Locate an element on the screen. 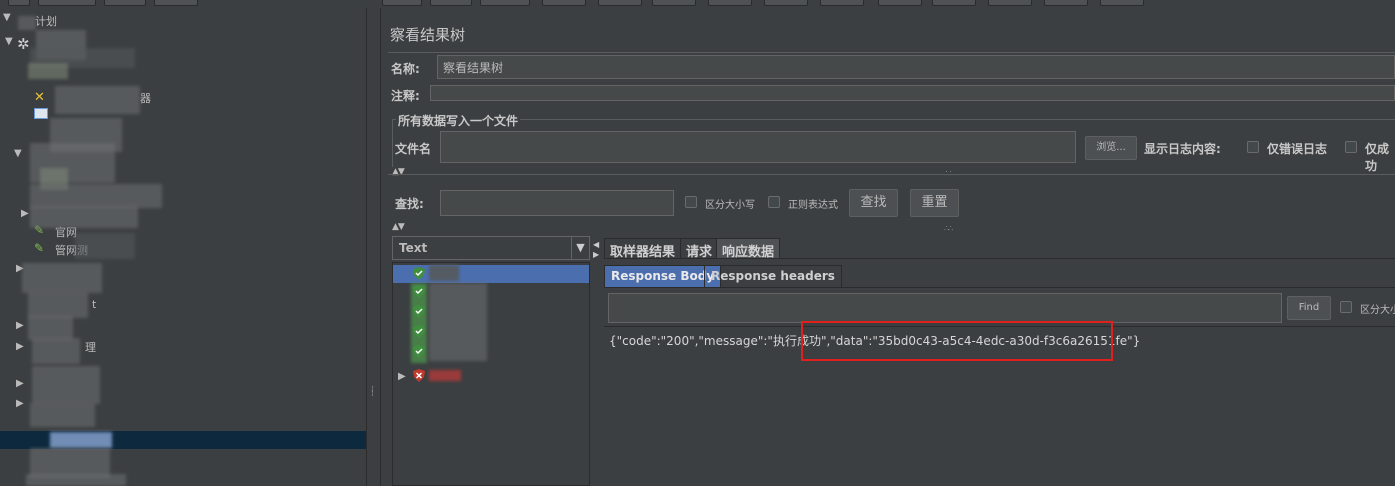  pencil-icon: ✎ is located at coordinates (39, 248).